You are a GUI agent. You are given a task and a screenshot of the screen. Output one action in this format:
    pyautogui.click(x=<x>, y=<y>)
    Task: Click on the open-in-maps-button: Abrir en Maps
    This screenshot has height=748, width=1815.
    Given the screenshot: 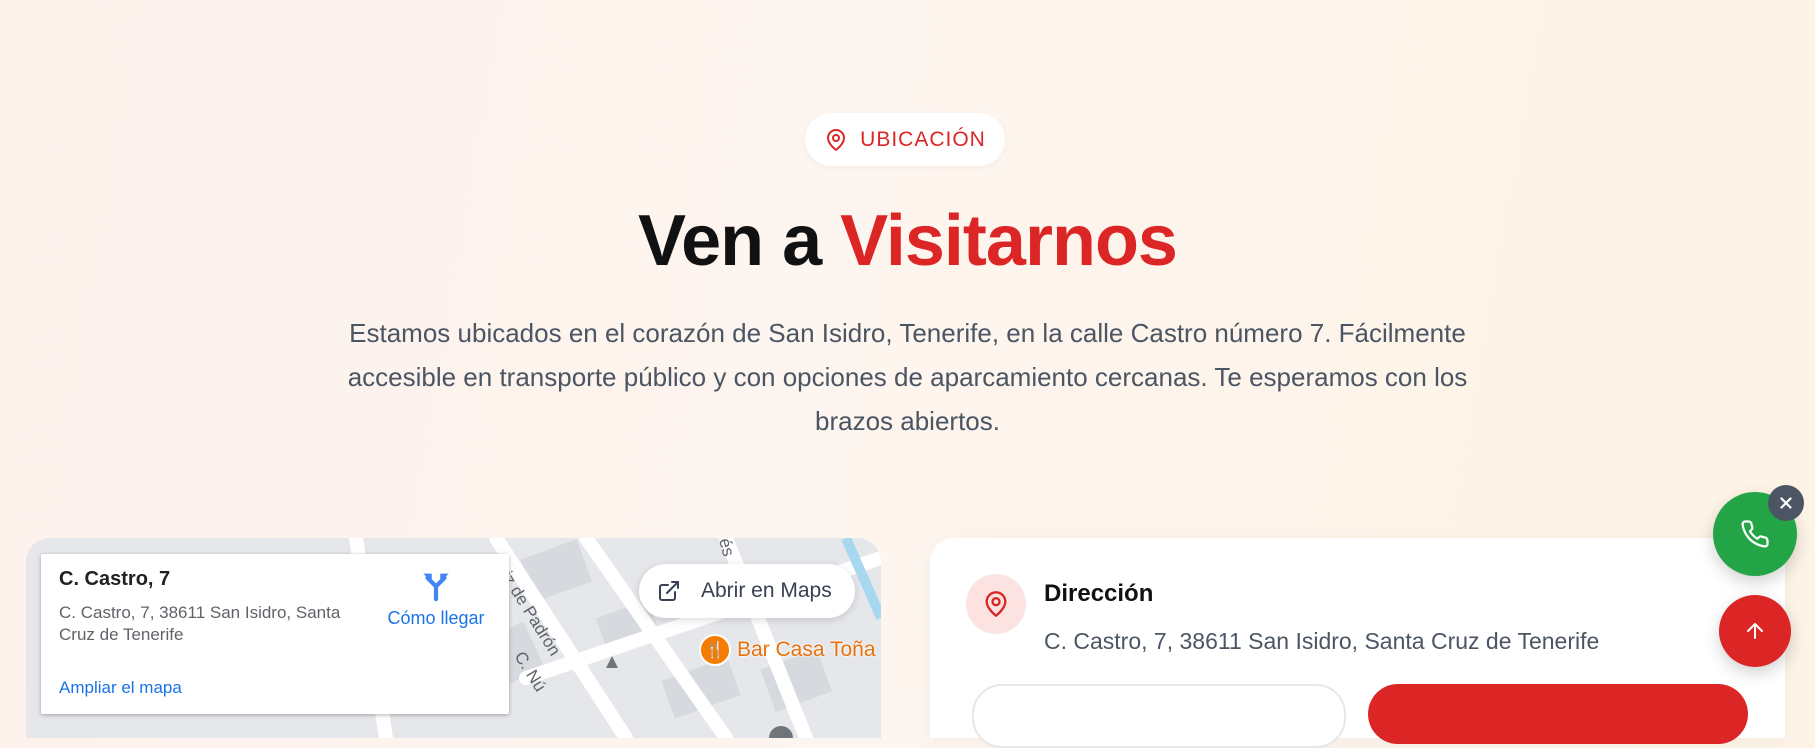 What is the action you would take?
    pyautogui.click(x=747, y=591)
    